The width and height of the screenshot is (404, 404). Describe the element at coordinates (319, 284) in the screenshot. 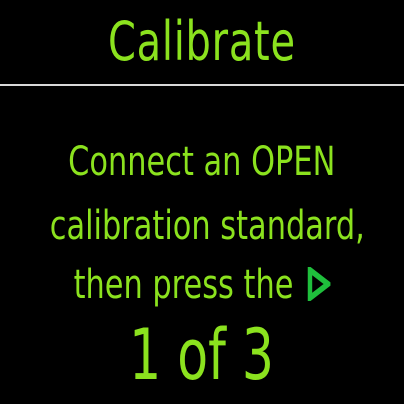

I see `play-icon` at that location.